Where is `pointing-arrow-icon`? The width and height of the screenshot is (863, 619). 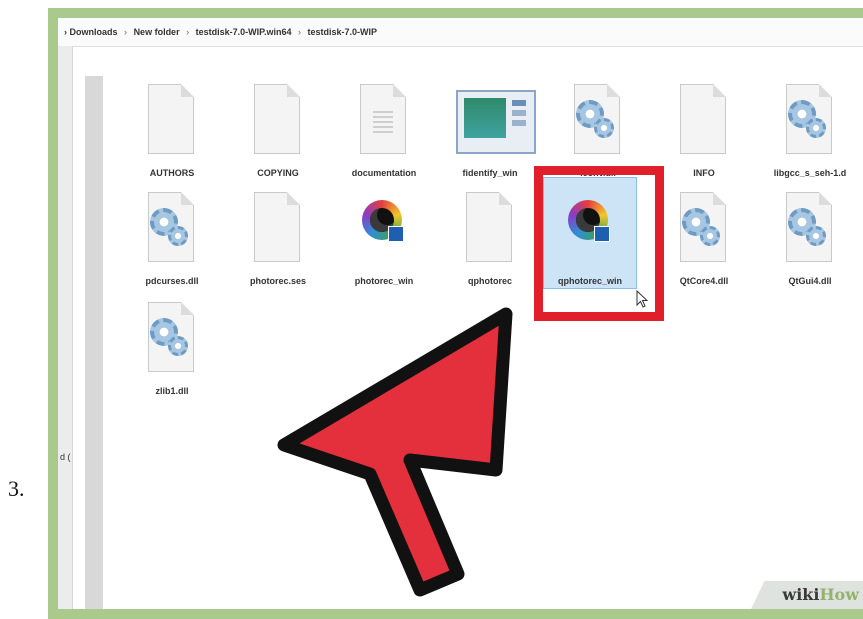
pointing-arrow-icon is located at coordinates (395, 452).